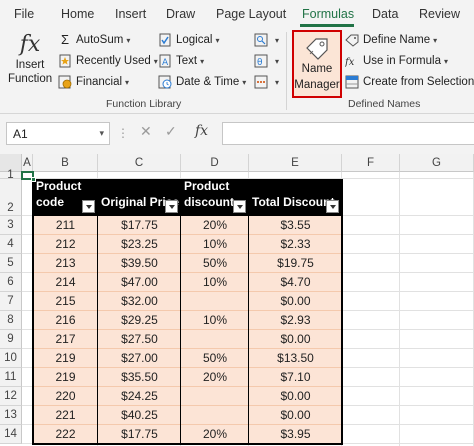 The image size is (474, 446). I want to click on row-header-7: 7, so click(11, 301).